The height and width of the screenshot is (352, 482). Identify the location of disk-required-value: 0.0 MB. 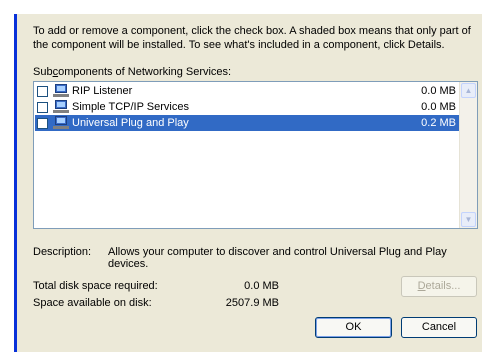
(261, 286).